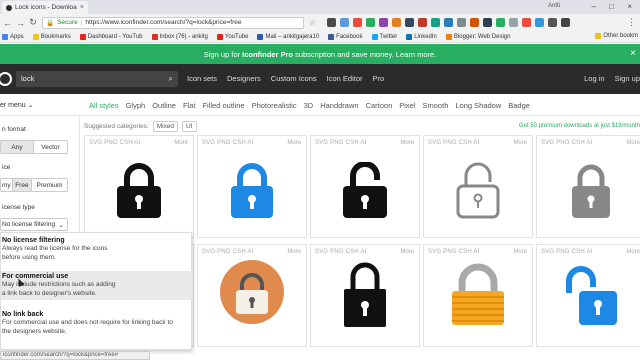  Describe the element at coordinates (171, 79) in the screenshot. I see `search-icon: ⌕` at that location.